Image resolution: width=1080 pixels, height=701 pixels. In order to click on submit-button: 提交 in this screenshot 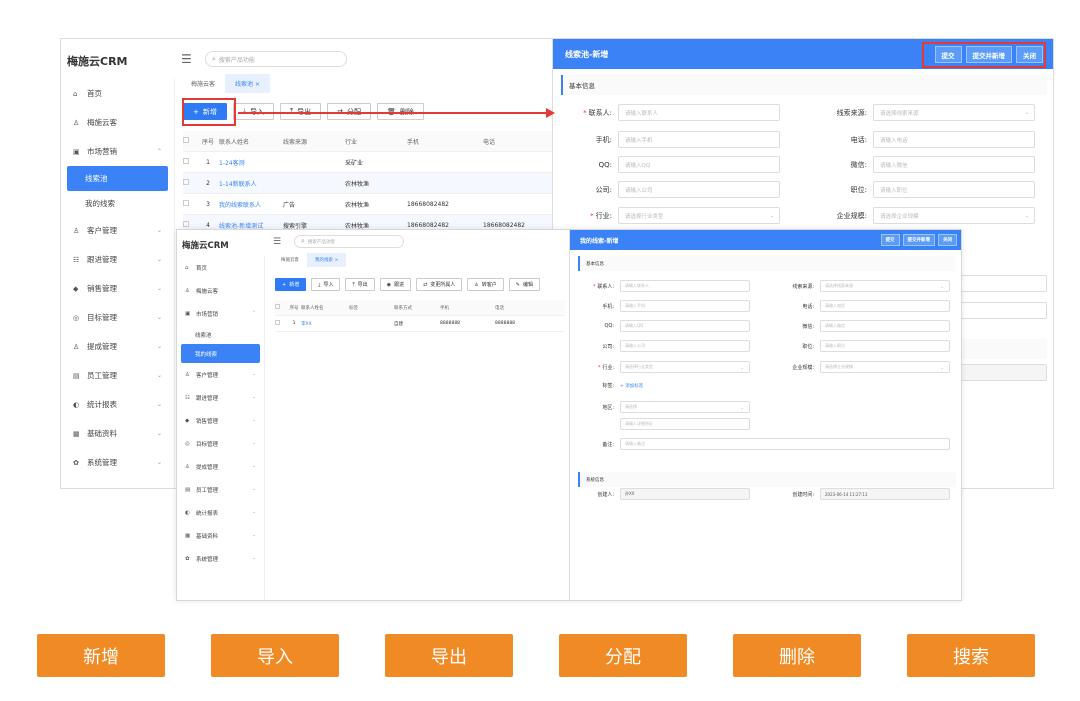, I will do `click(890, 240)`.